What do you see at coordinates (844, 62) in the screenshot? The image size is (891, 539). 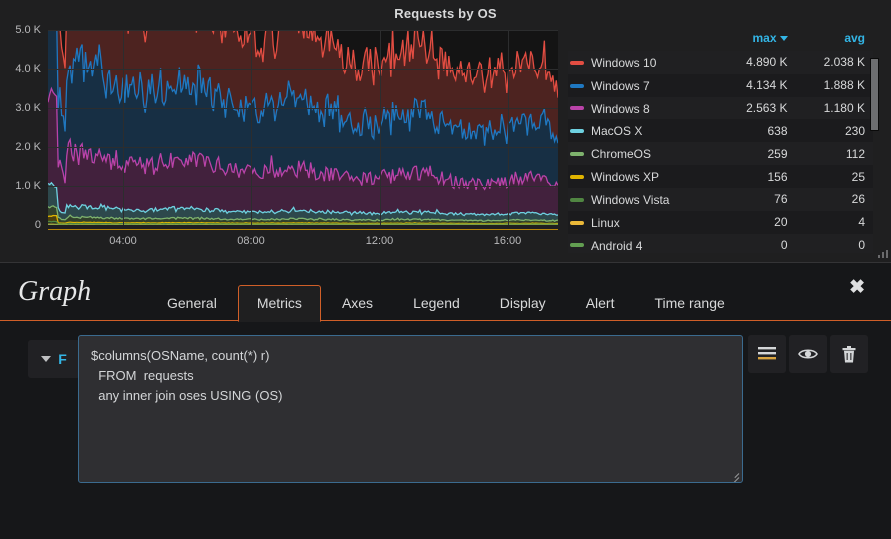 I see `legend-avg-value: 2.038 K` at bounding box center [844, 62].